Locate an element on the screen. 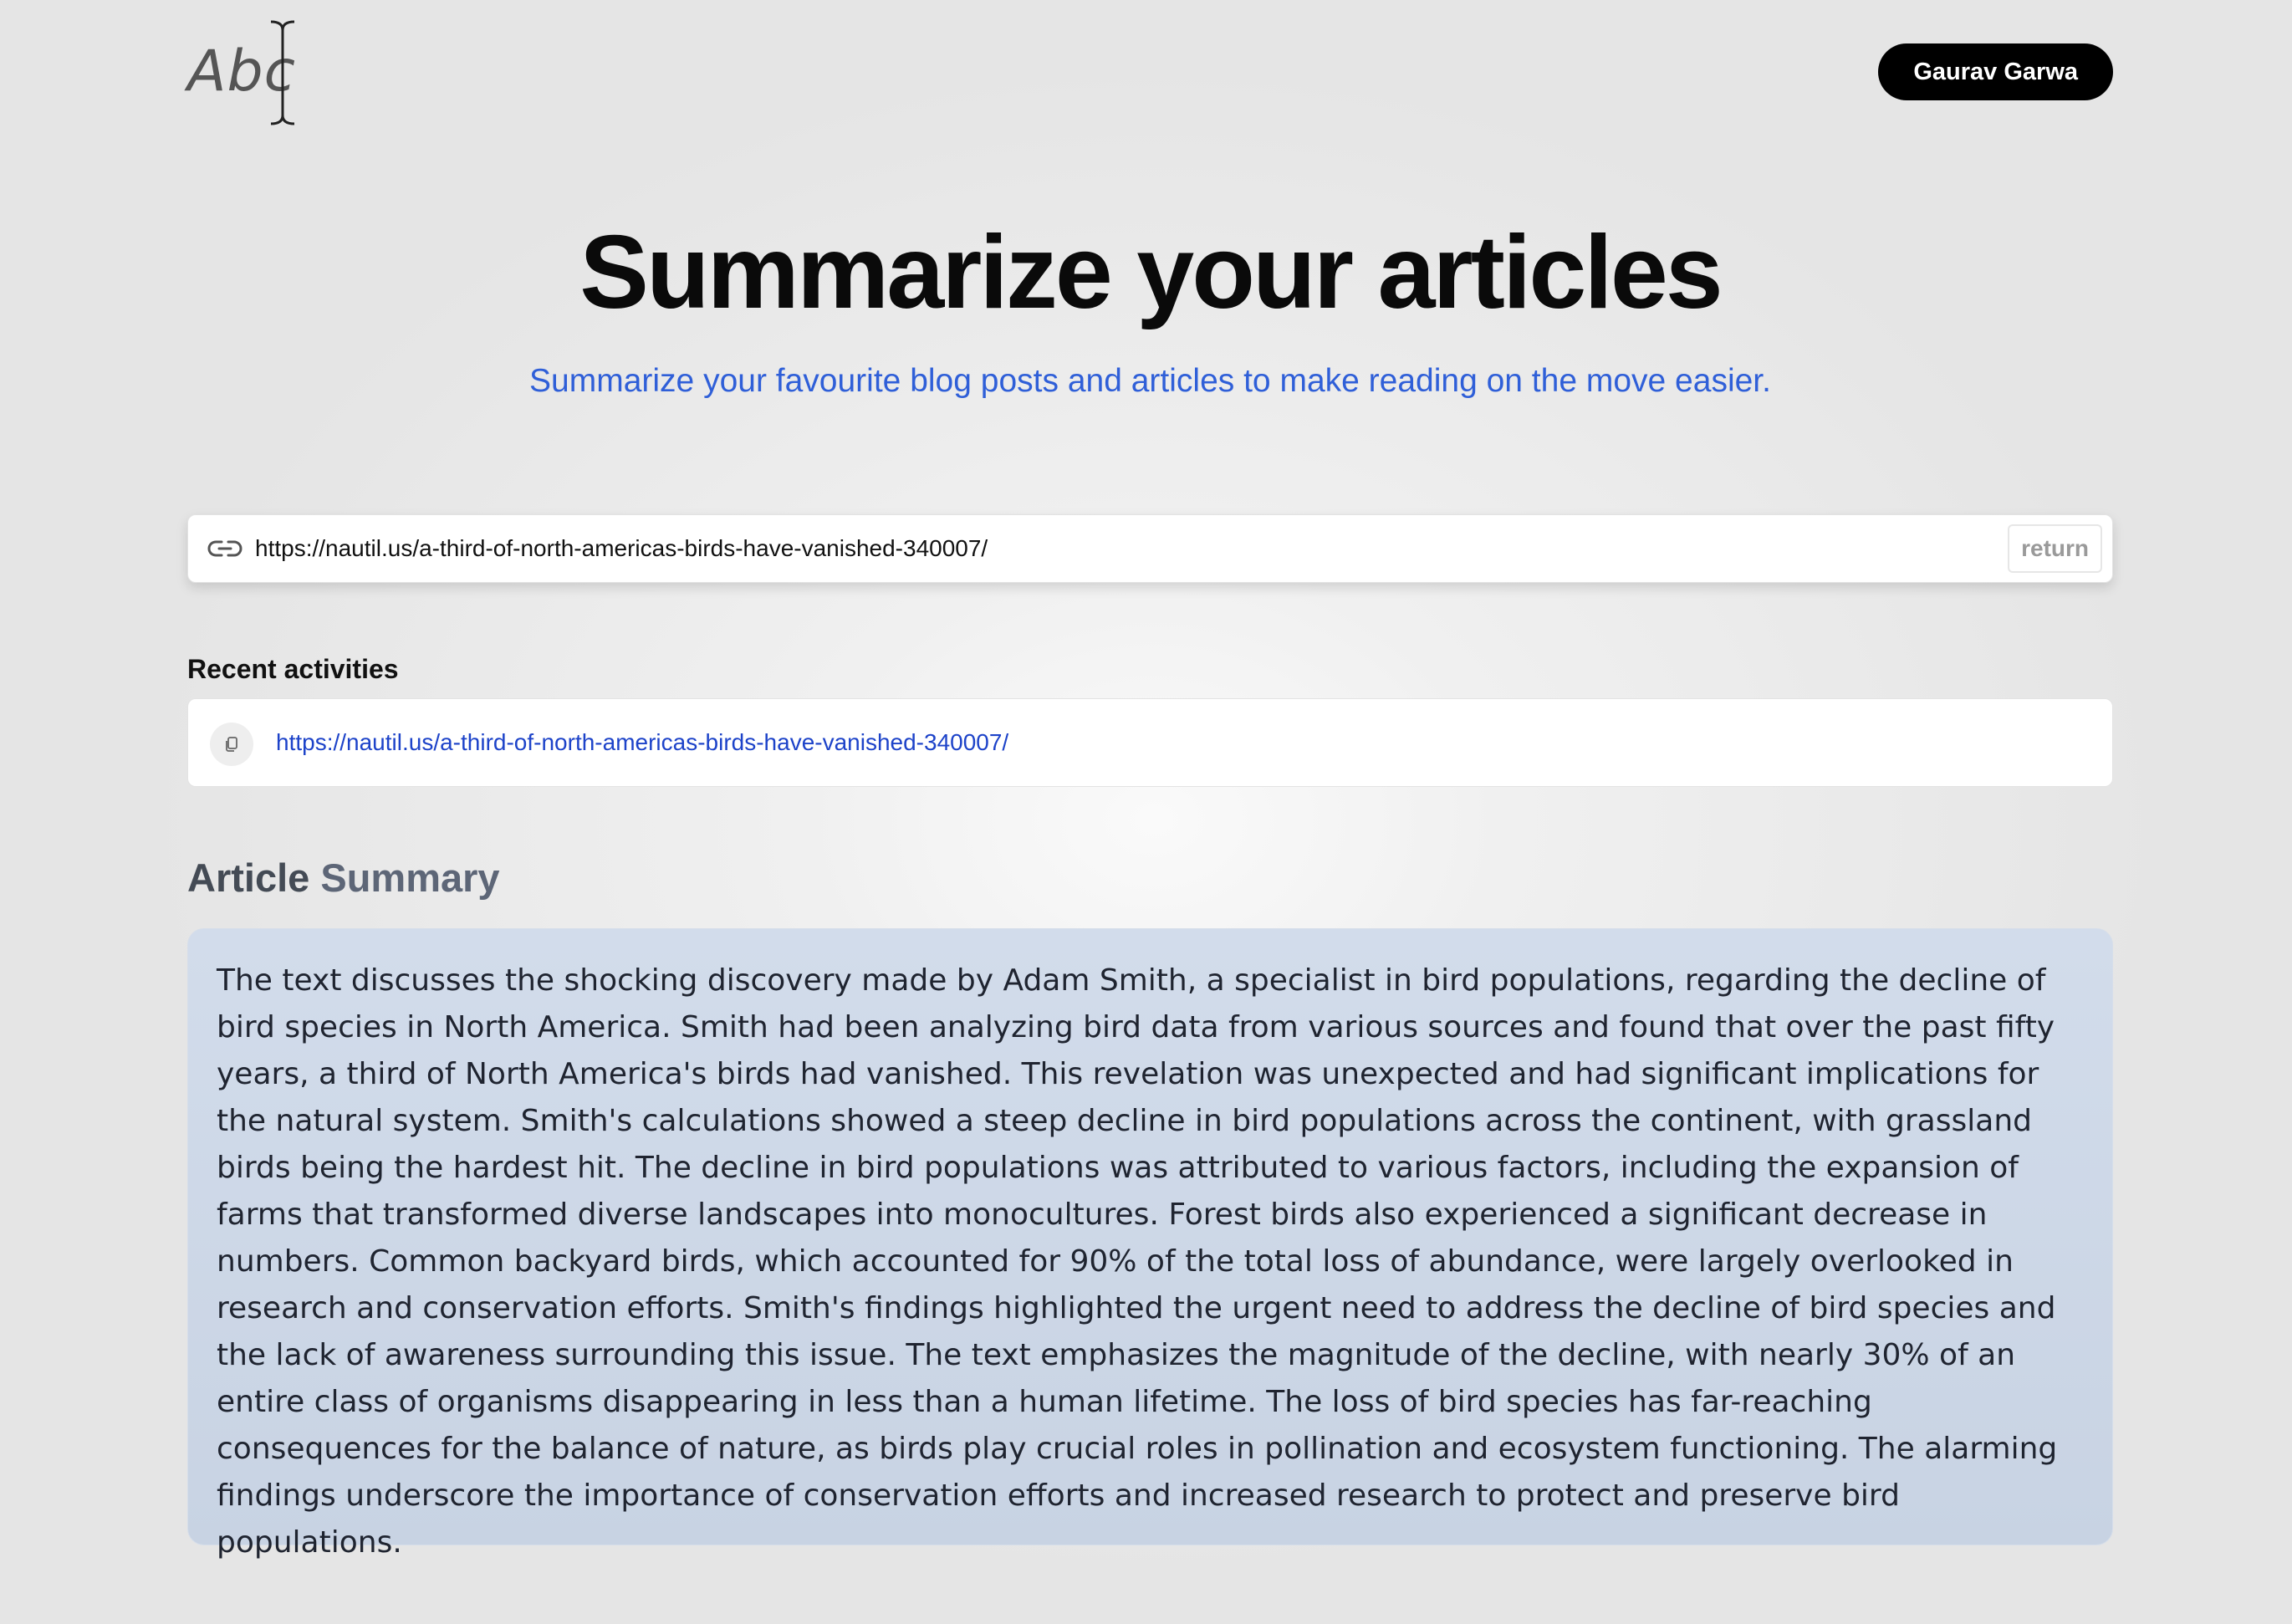  submit-button: return is located at coordinates (2055, 548).